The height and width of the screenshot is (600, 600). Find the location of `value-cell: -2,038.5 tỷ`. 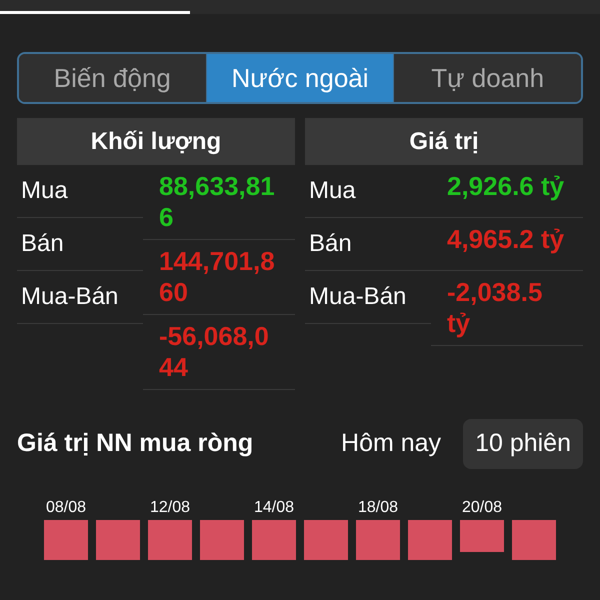

value-cell: -2,038.5 tỷ is located at coordinates (507, 308).